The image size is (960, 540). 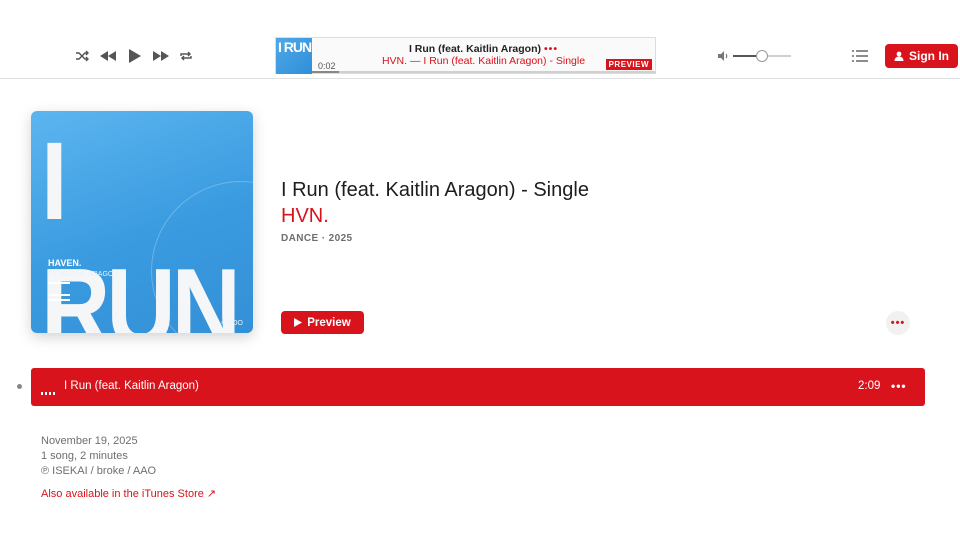 What do you see at coordinates (295, 47) in the screenshot?
I see `now-playing-artwork-text: I RUN` at bounding box center [295, 47].